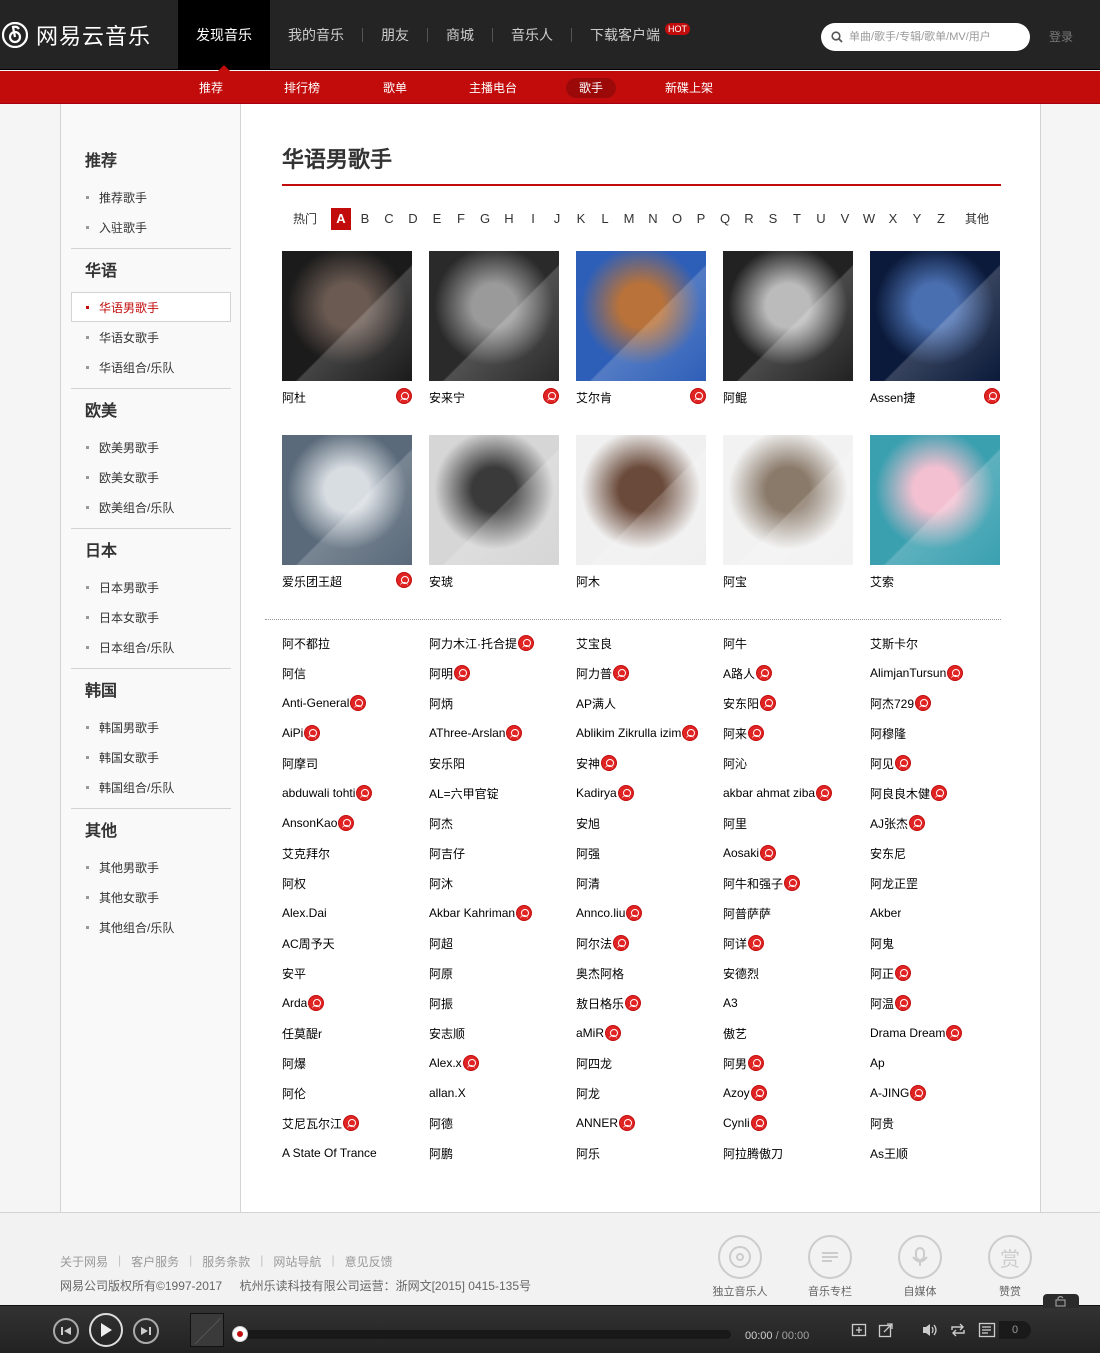  What do you see at coordinates (441, 973) in the screenshot?
I see `artist-name: 阿原` at bounding box center [441, 973].